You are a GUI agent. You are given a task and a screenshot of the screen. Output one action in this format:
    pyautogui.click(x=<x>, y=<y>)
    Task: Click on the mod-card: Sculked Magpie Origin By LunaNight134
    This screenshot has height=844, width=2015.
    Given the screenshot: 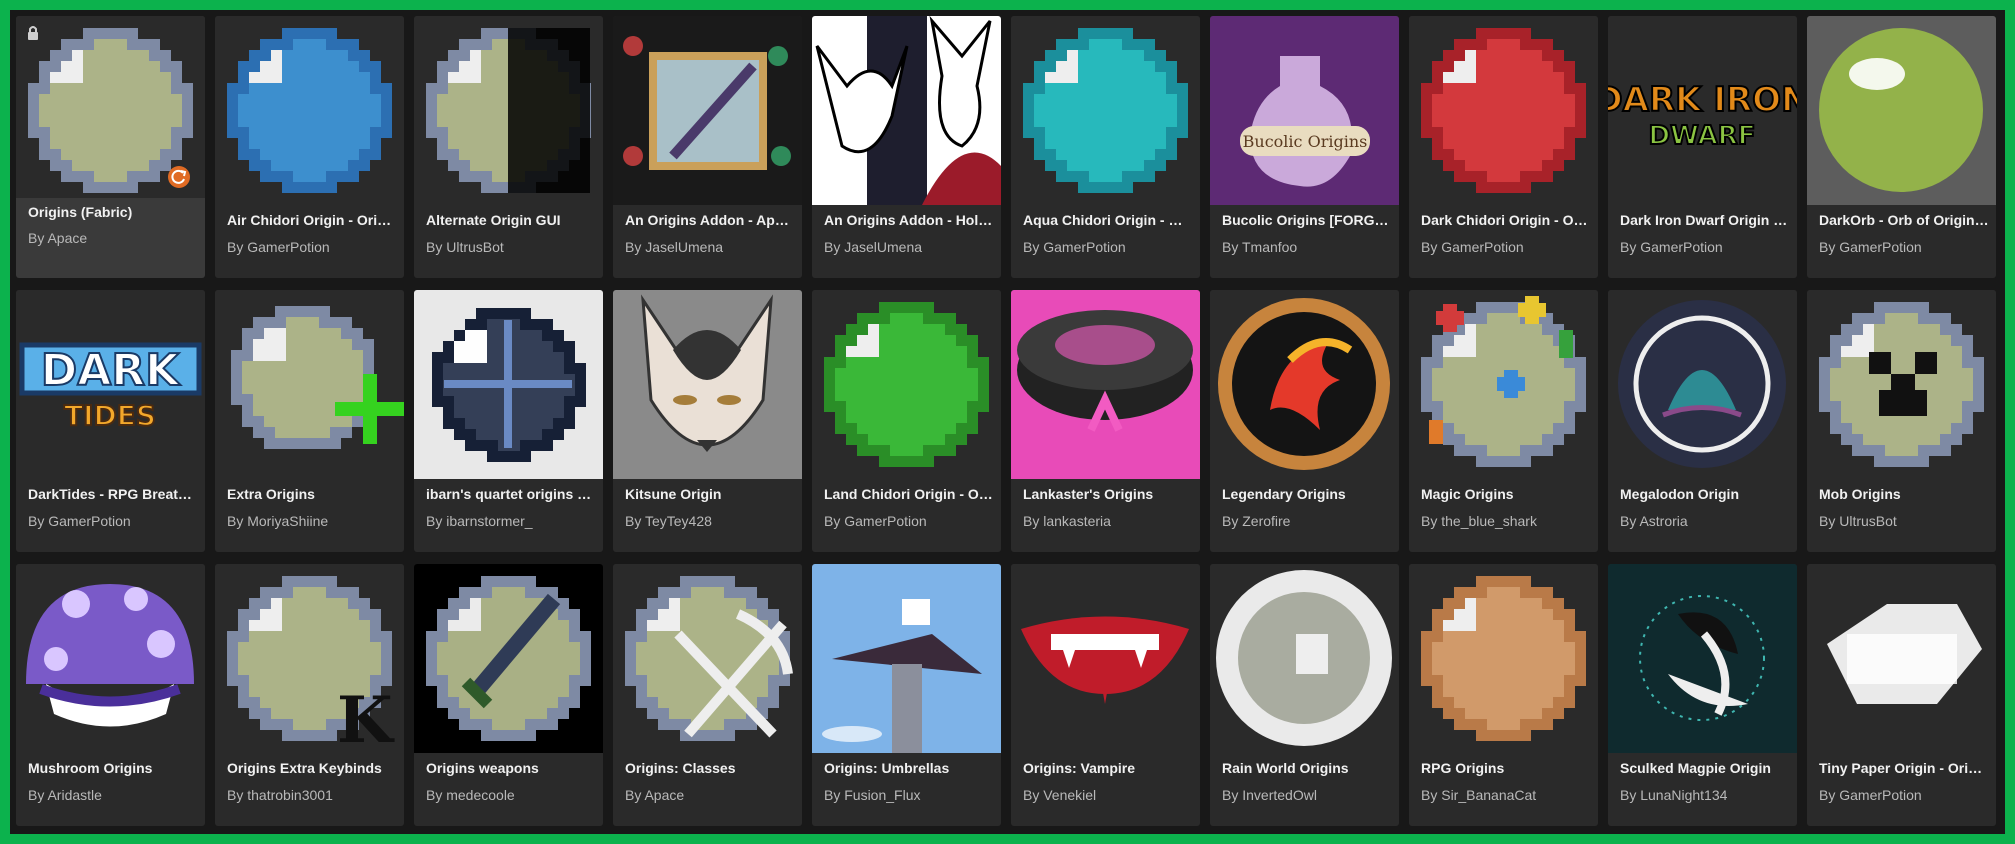 What is the action you would take?
    pyautogui.click(x=1702, y=695)
    